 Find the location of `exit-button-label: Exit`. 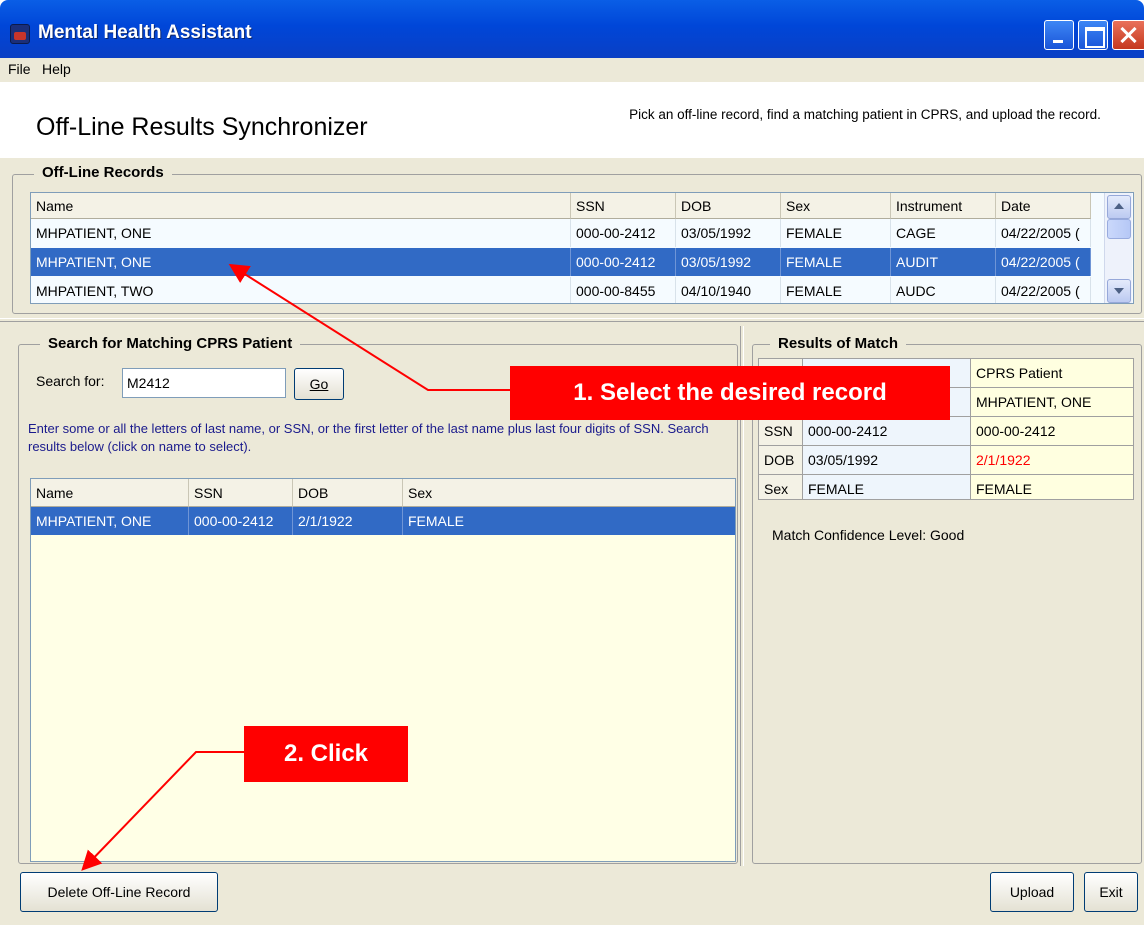

exit-button-label: Exit is located at coordinates (1111, 892).